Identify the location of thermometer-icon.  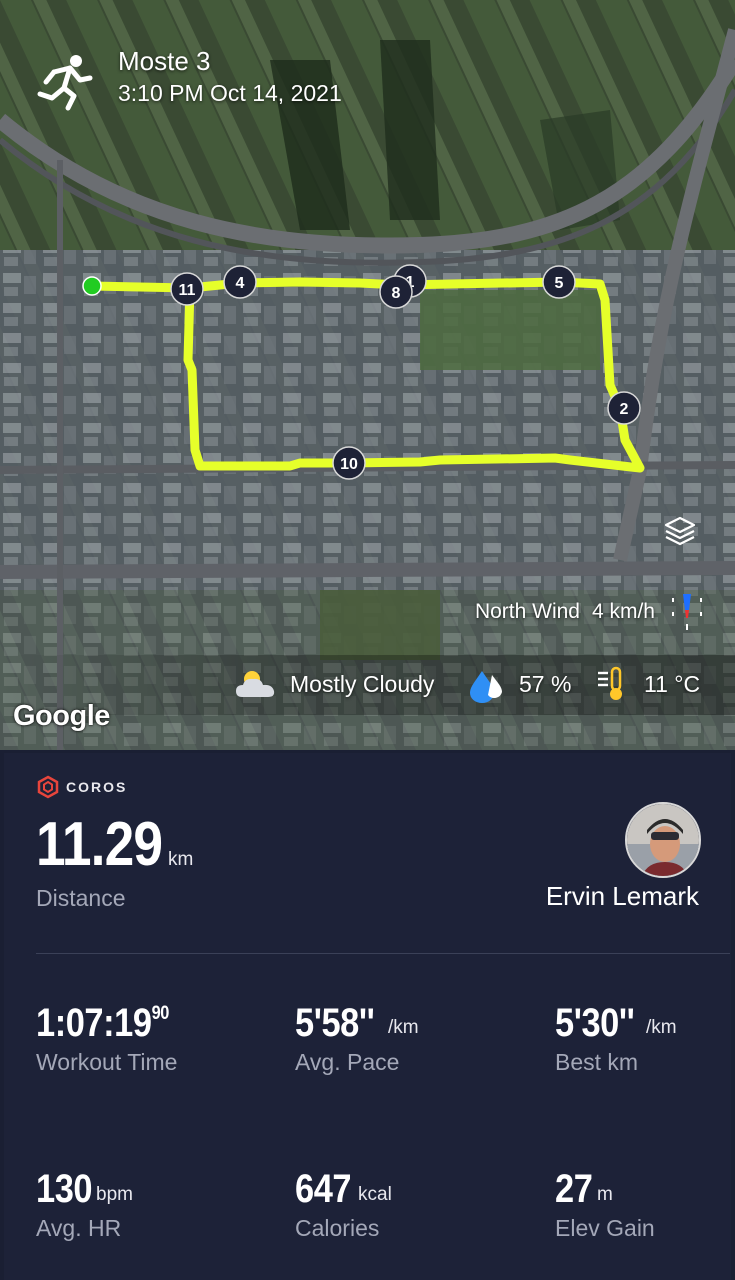
(610, 683).